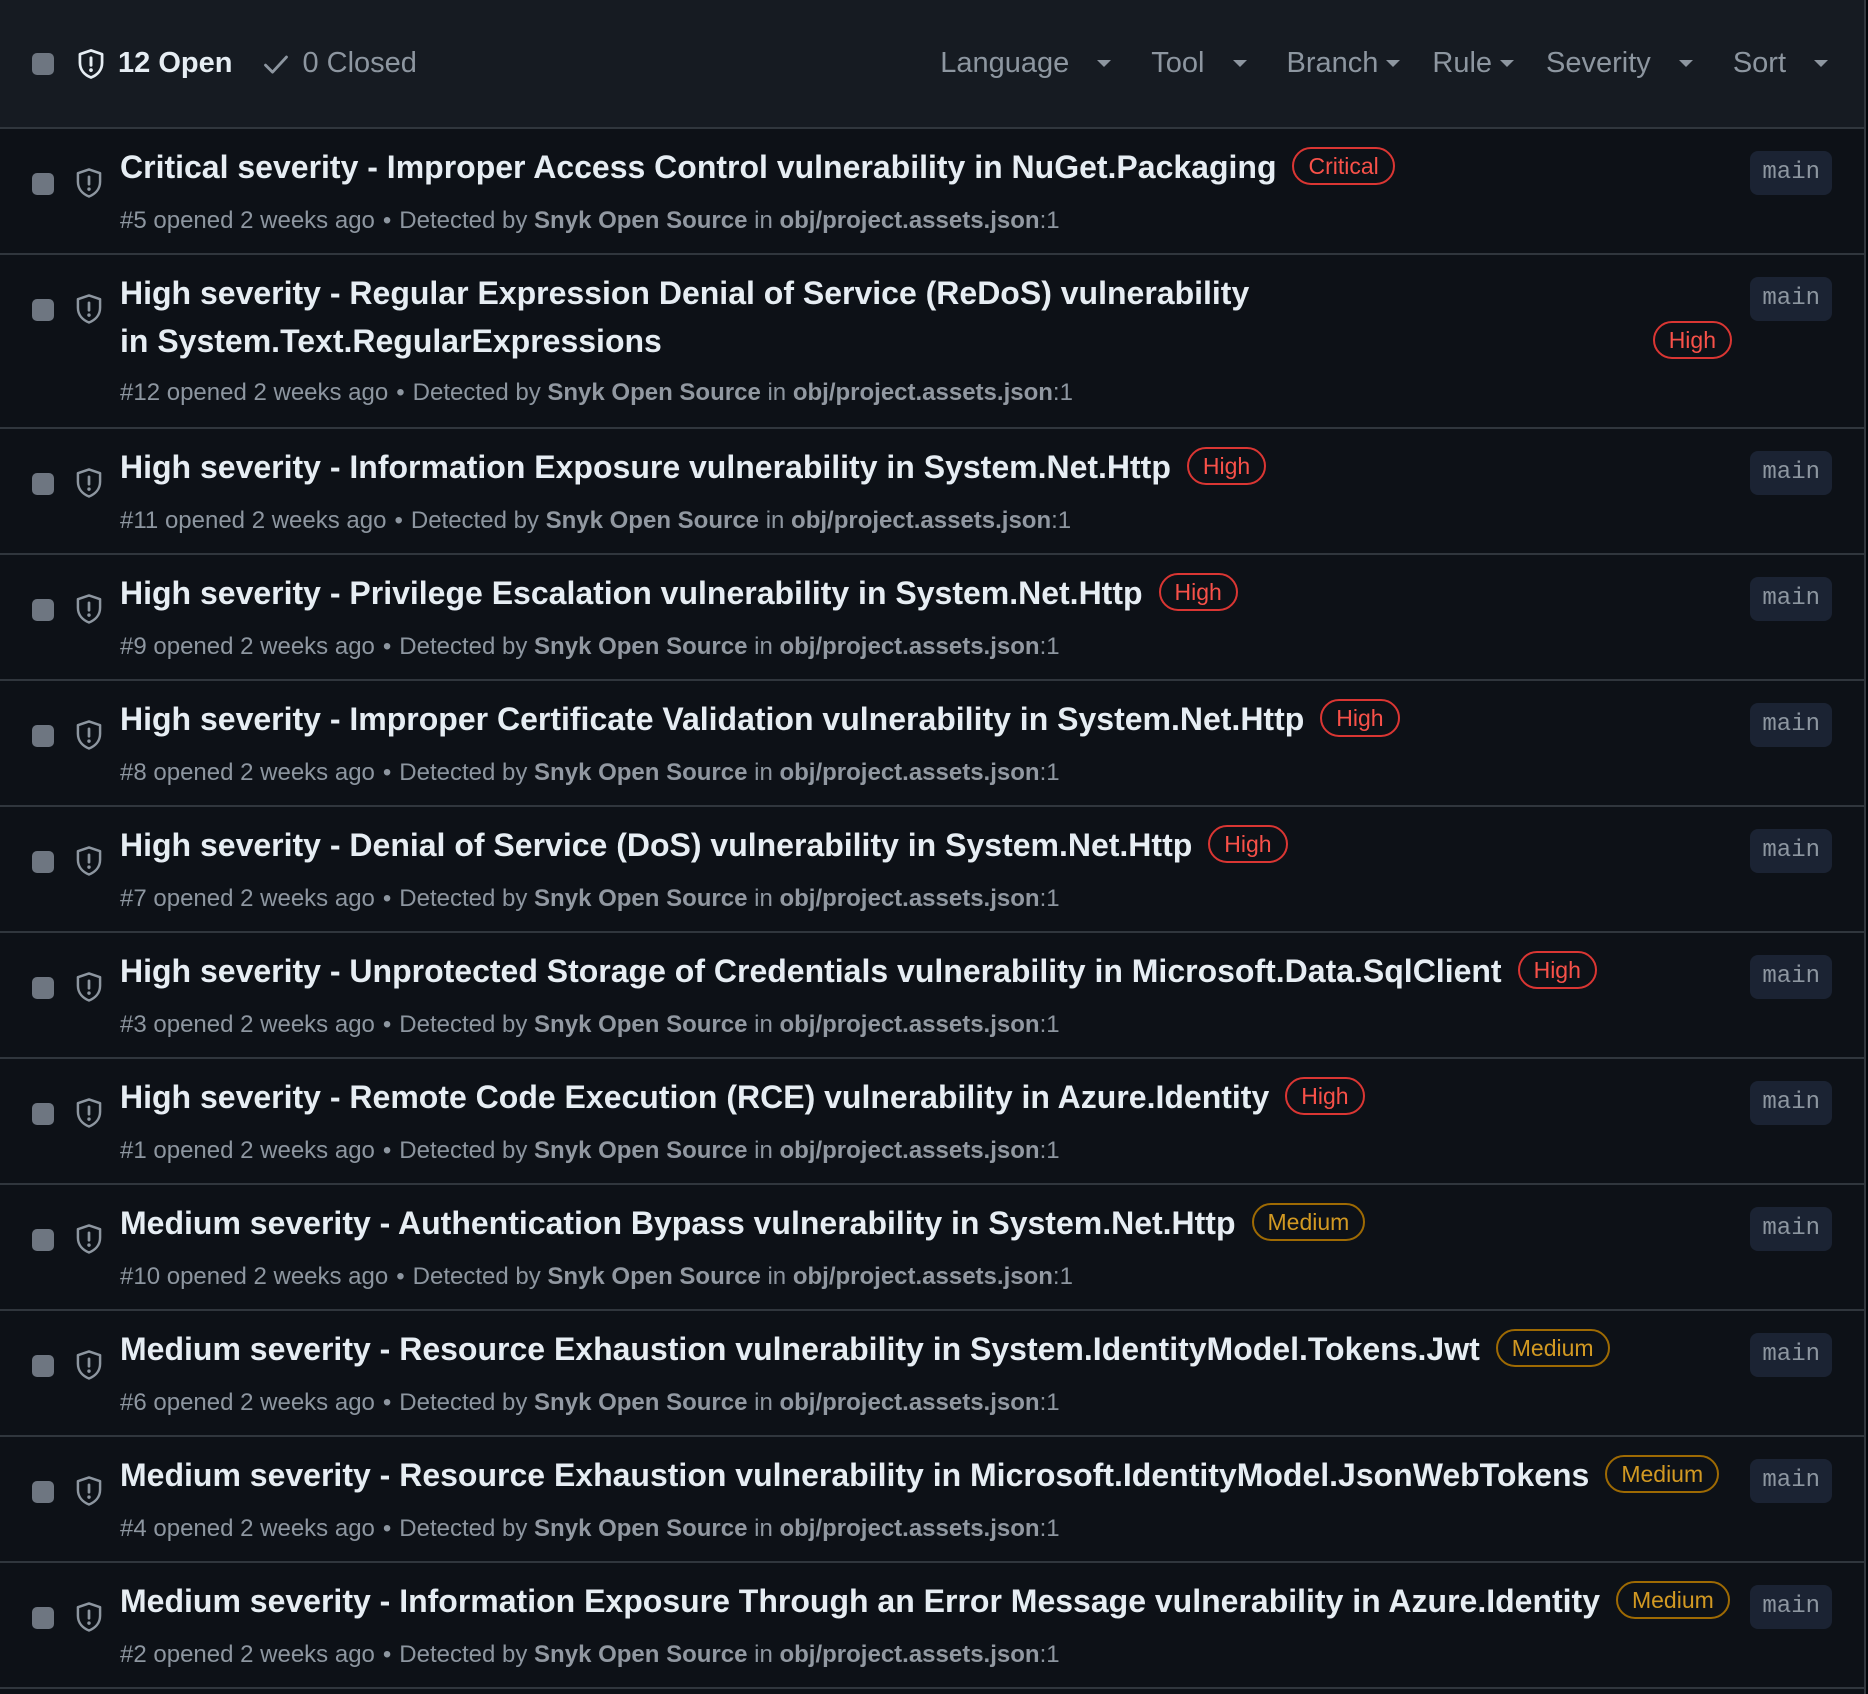 The height and width of the screenshot is (1694, 1868). I want to click on tool-filter-label: Tool, so click(1178, 63).